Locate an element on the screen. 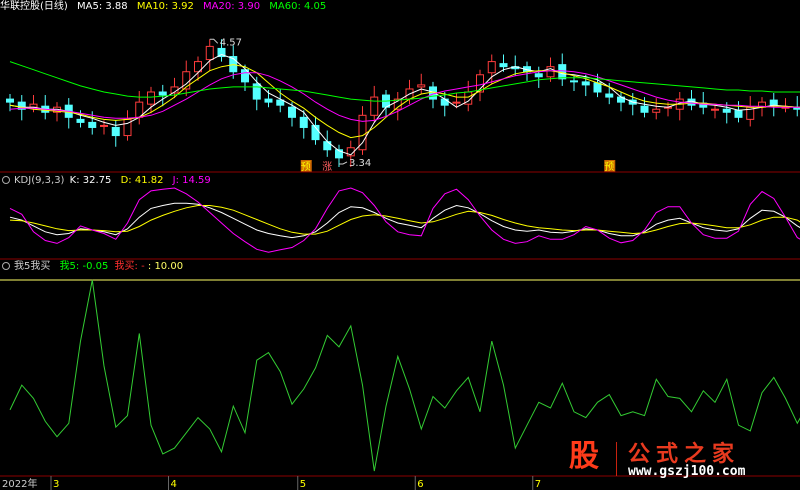  ma60-label: MA60: 4.05 is located at coordinates (298, 6).